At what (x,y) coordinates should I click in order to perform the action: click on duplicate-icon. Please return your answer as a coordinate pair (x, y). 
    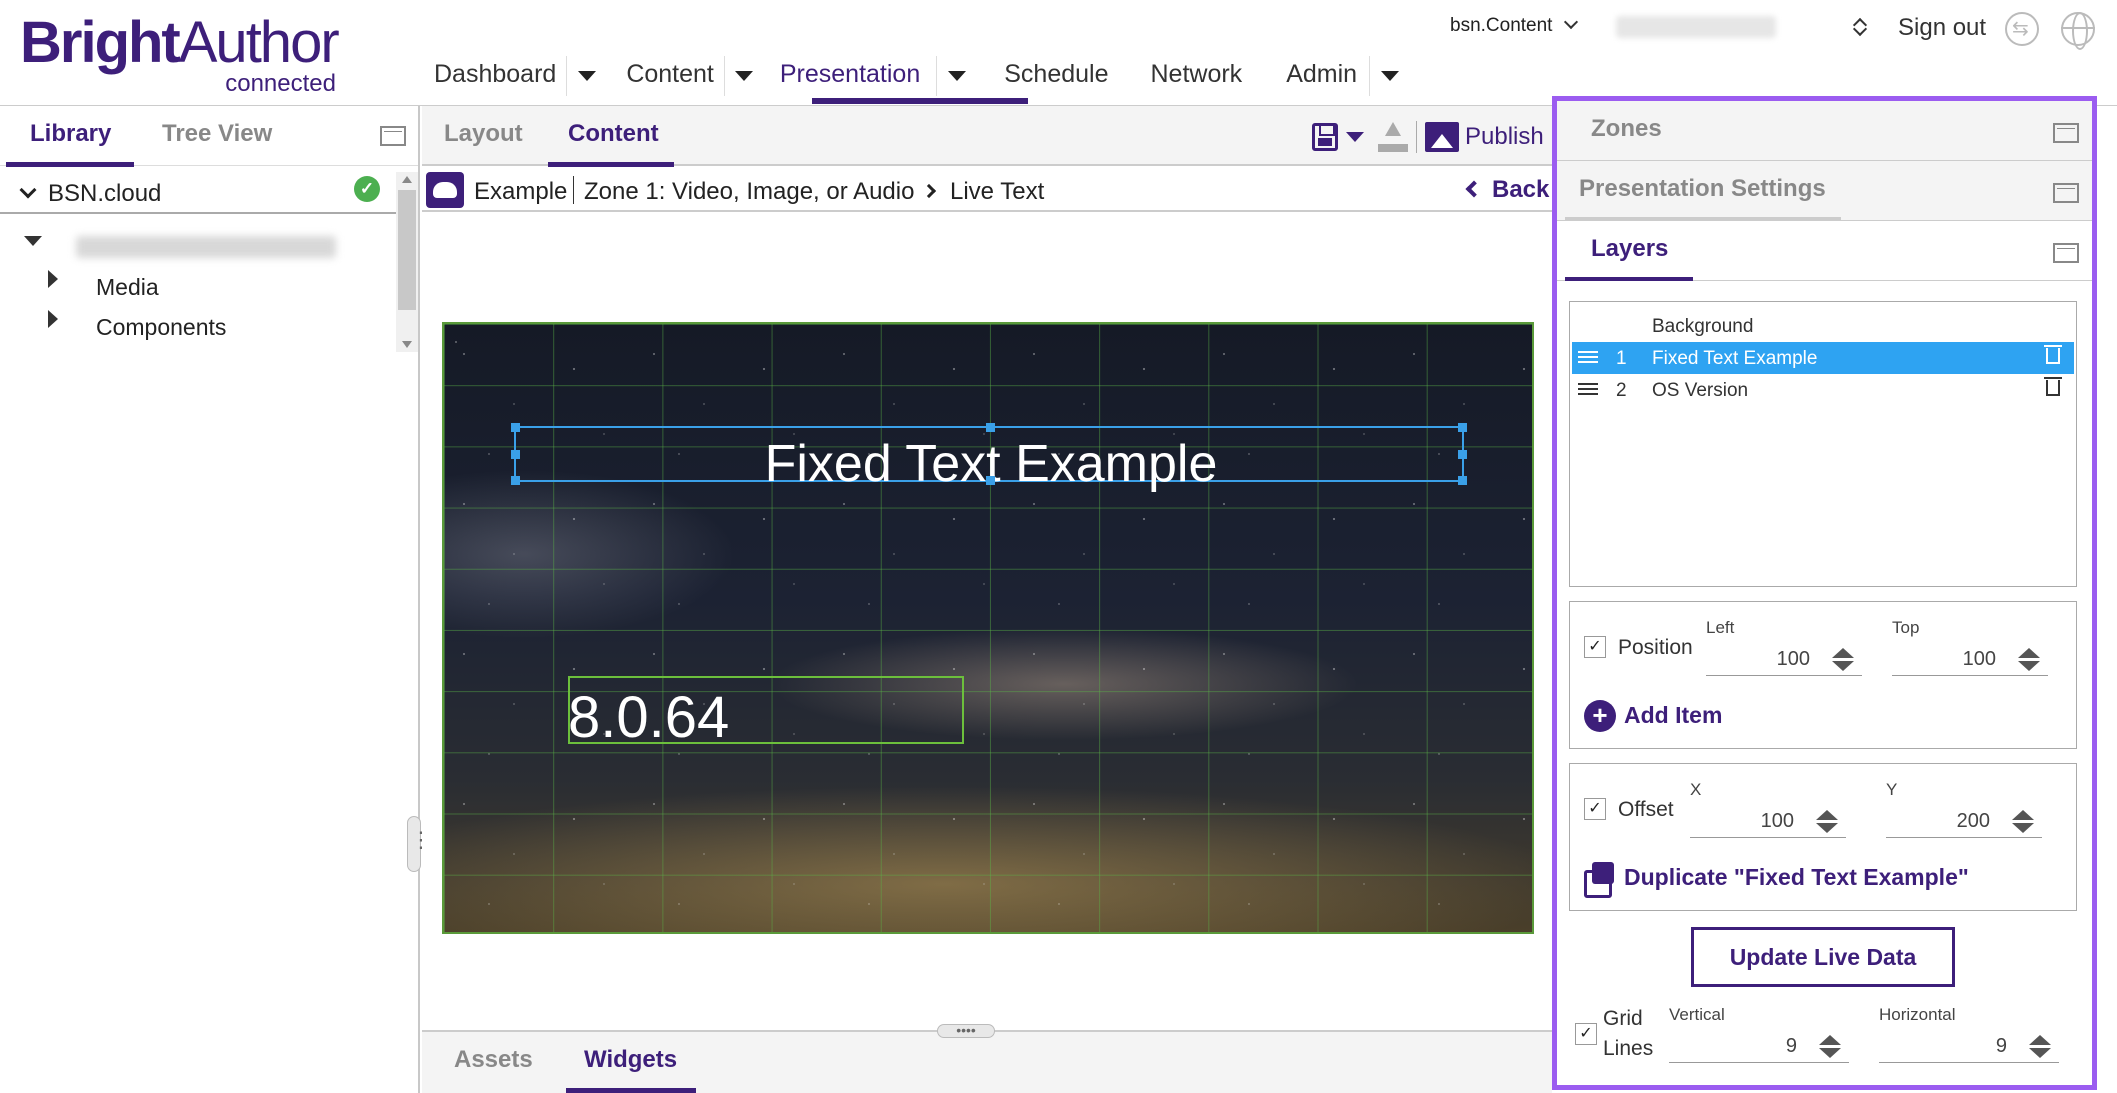
    Looking at the image, I should click on (1600, 880).